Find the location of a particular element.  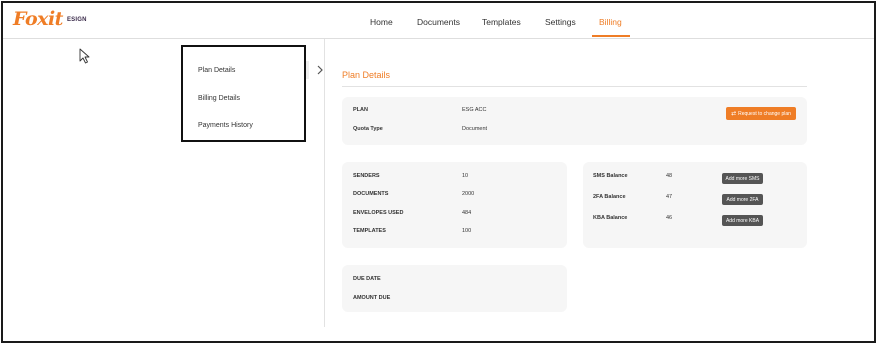

senders-value: 10 is located at coordinates (465, 176).